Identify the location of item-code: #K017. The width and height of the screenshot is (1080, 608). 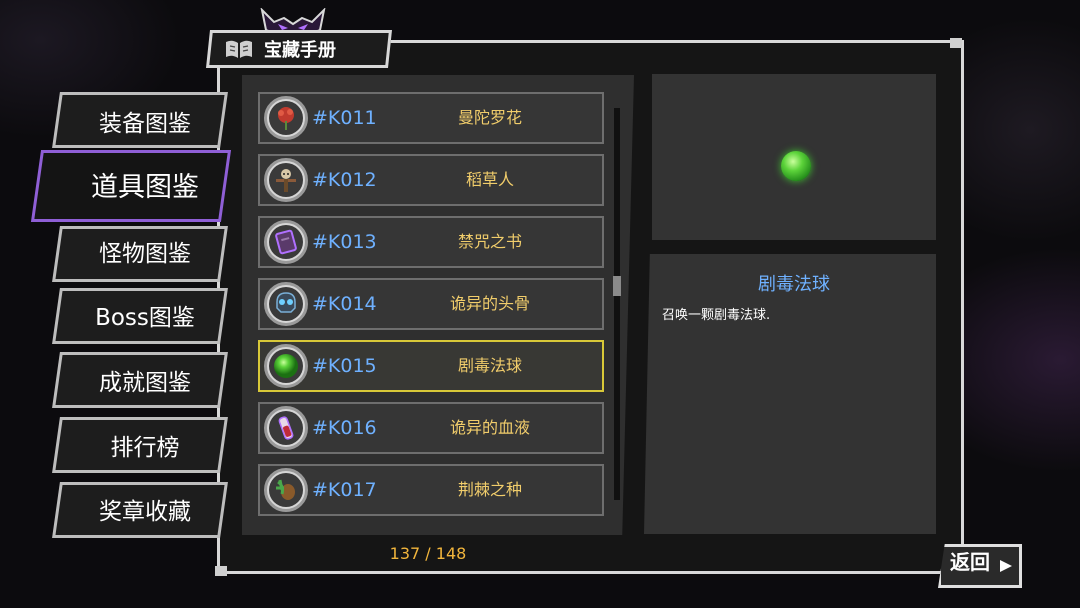
(344, 490).